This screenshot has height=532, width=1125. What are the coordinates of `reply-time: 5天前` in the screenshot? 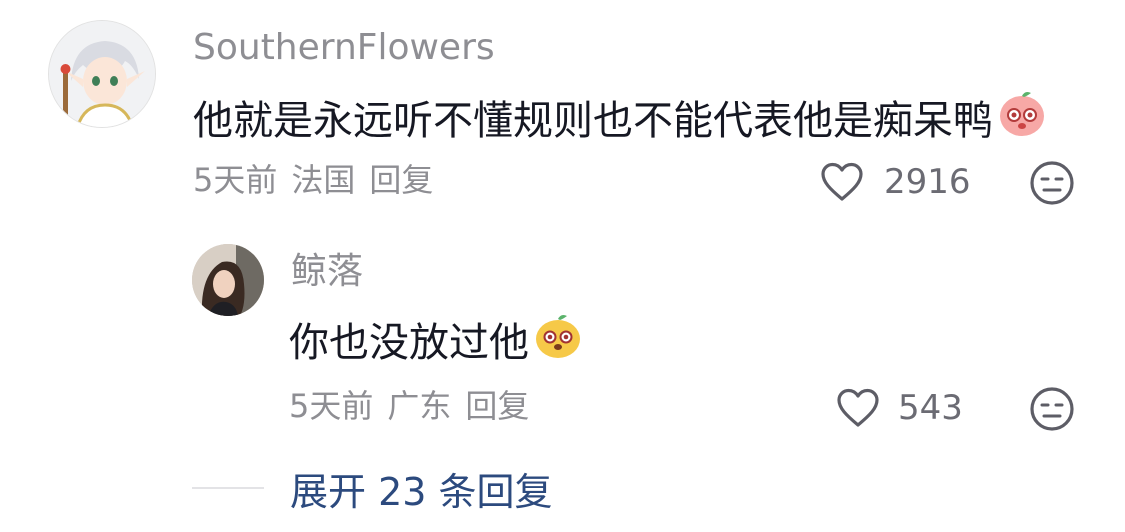 It's located at (331, 406).